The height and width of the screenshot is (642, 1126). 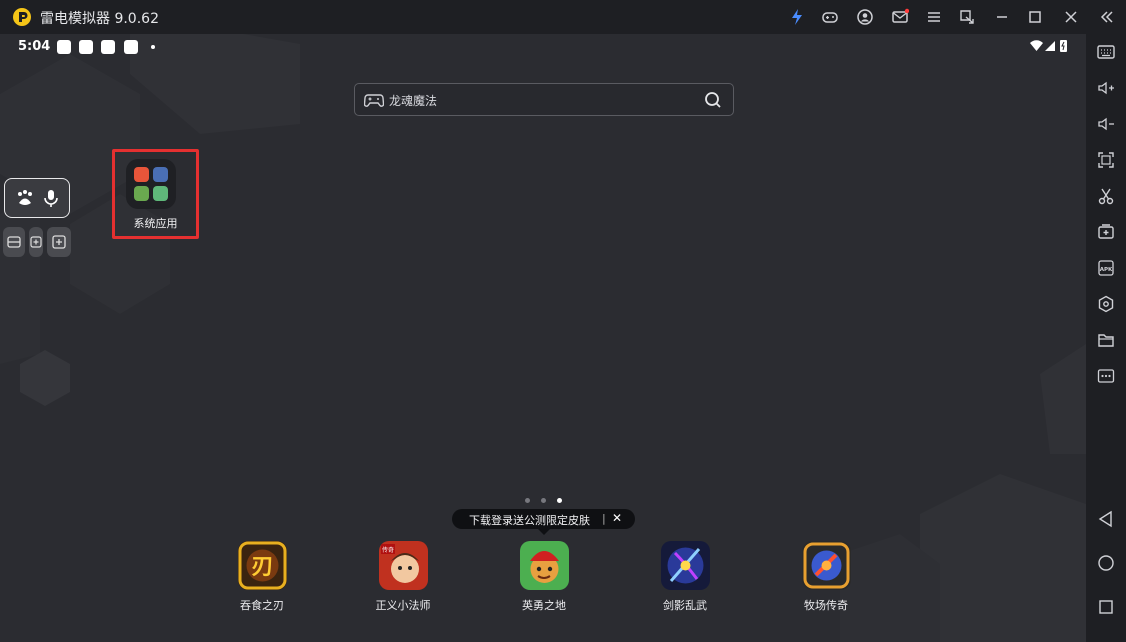 I want to click on folder-icon, so click(x=1106, y=340).